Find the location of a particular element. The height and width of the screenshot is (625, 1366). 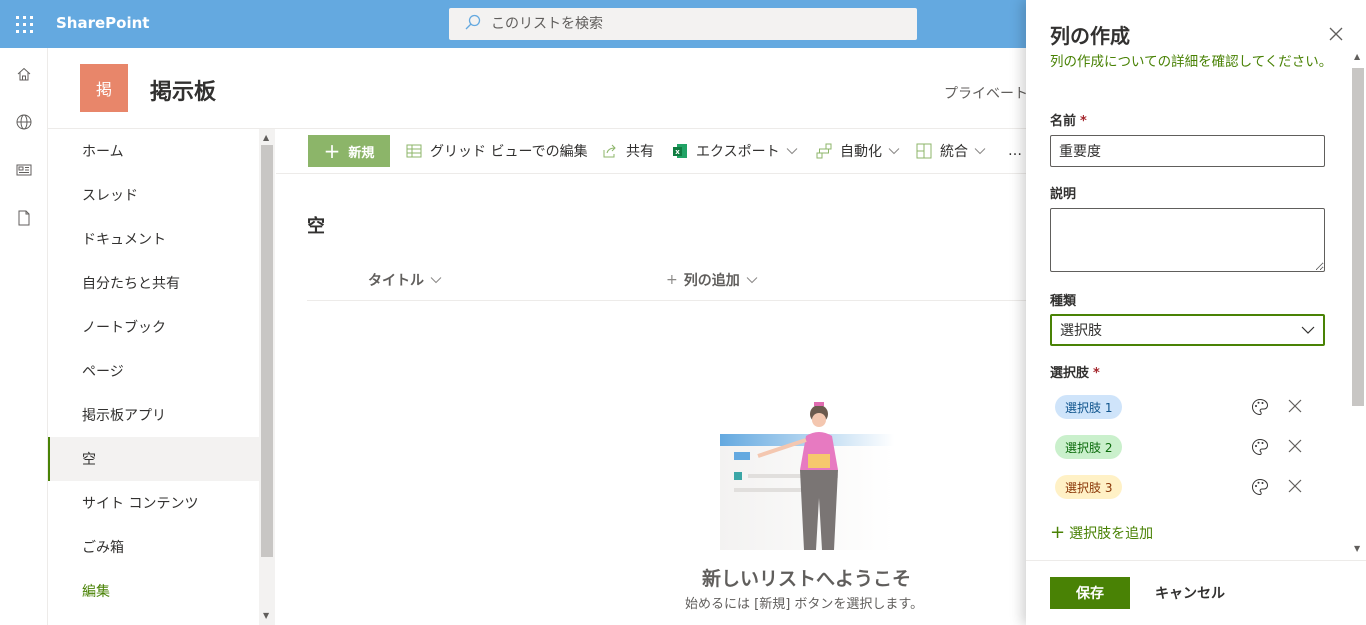

file-icon is located at coordinates (24, 218).